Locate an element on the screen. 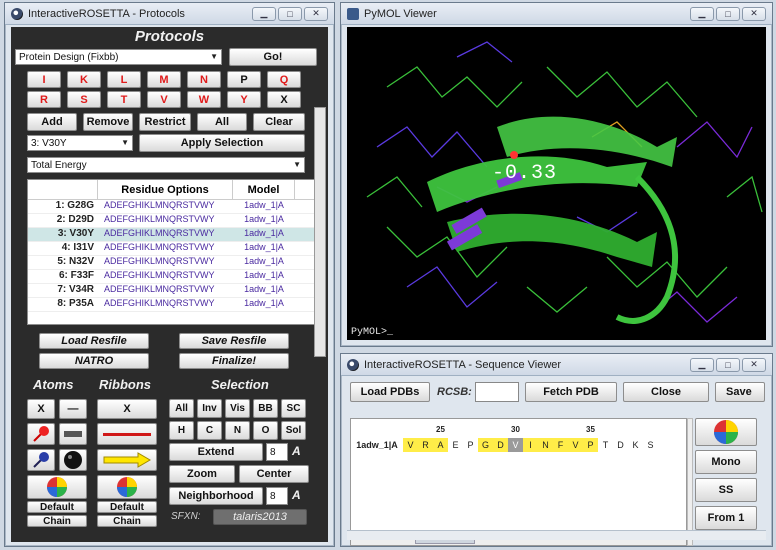  atoms-sticks-button is located at coordinates (41, 434).